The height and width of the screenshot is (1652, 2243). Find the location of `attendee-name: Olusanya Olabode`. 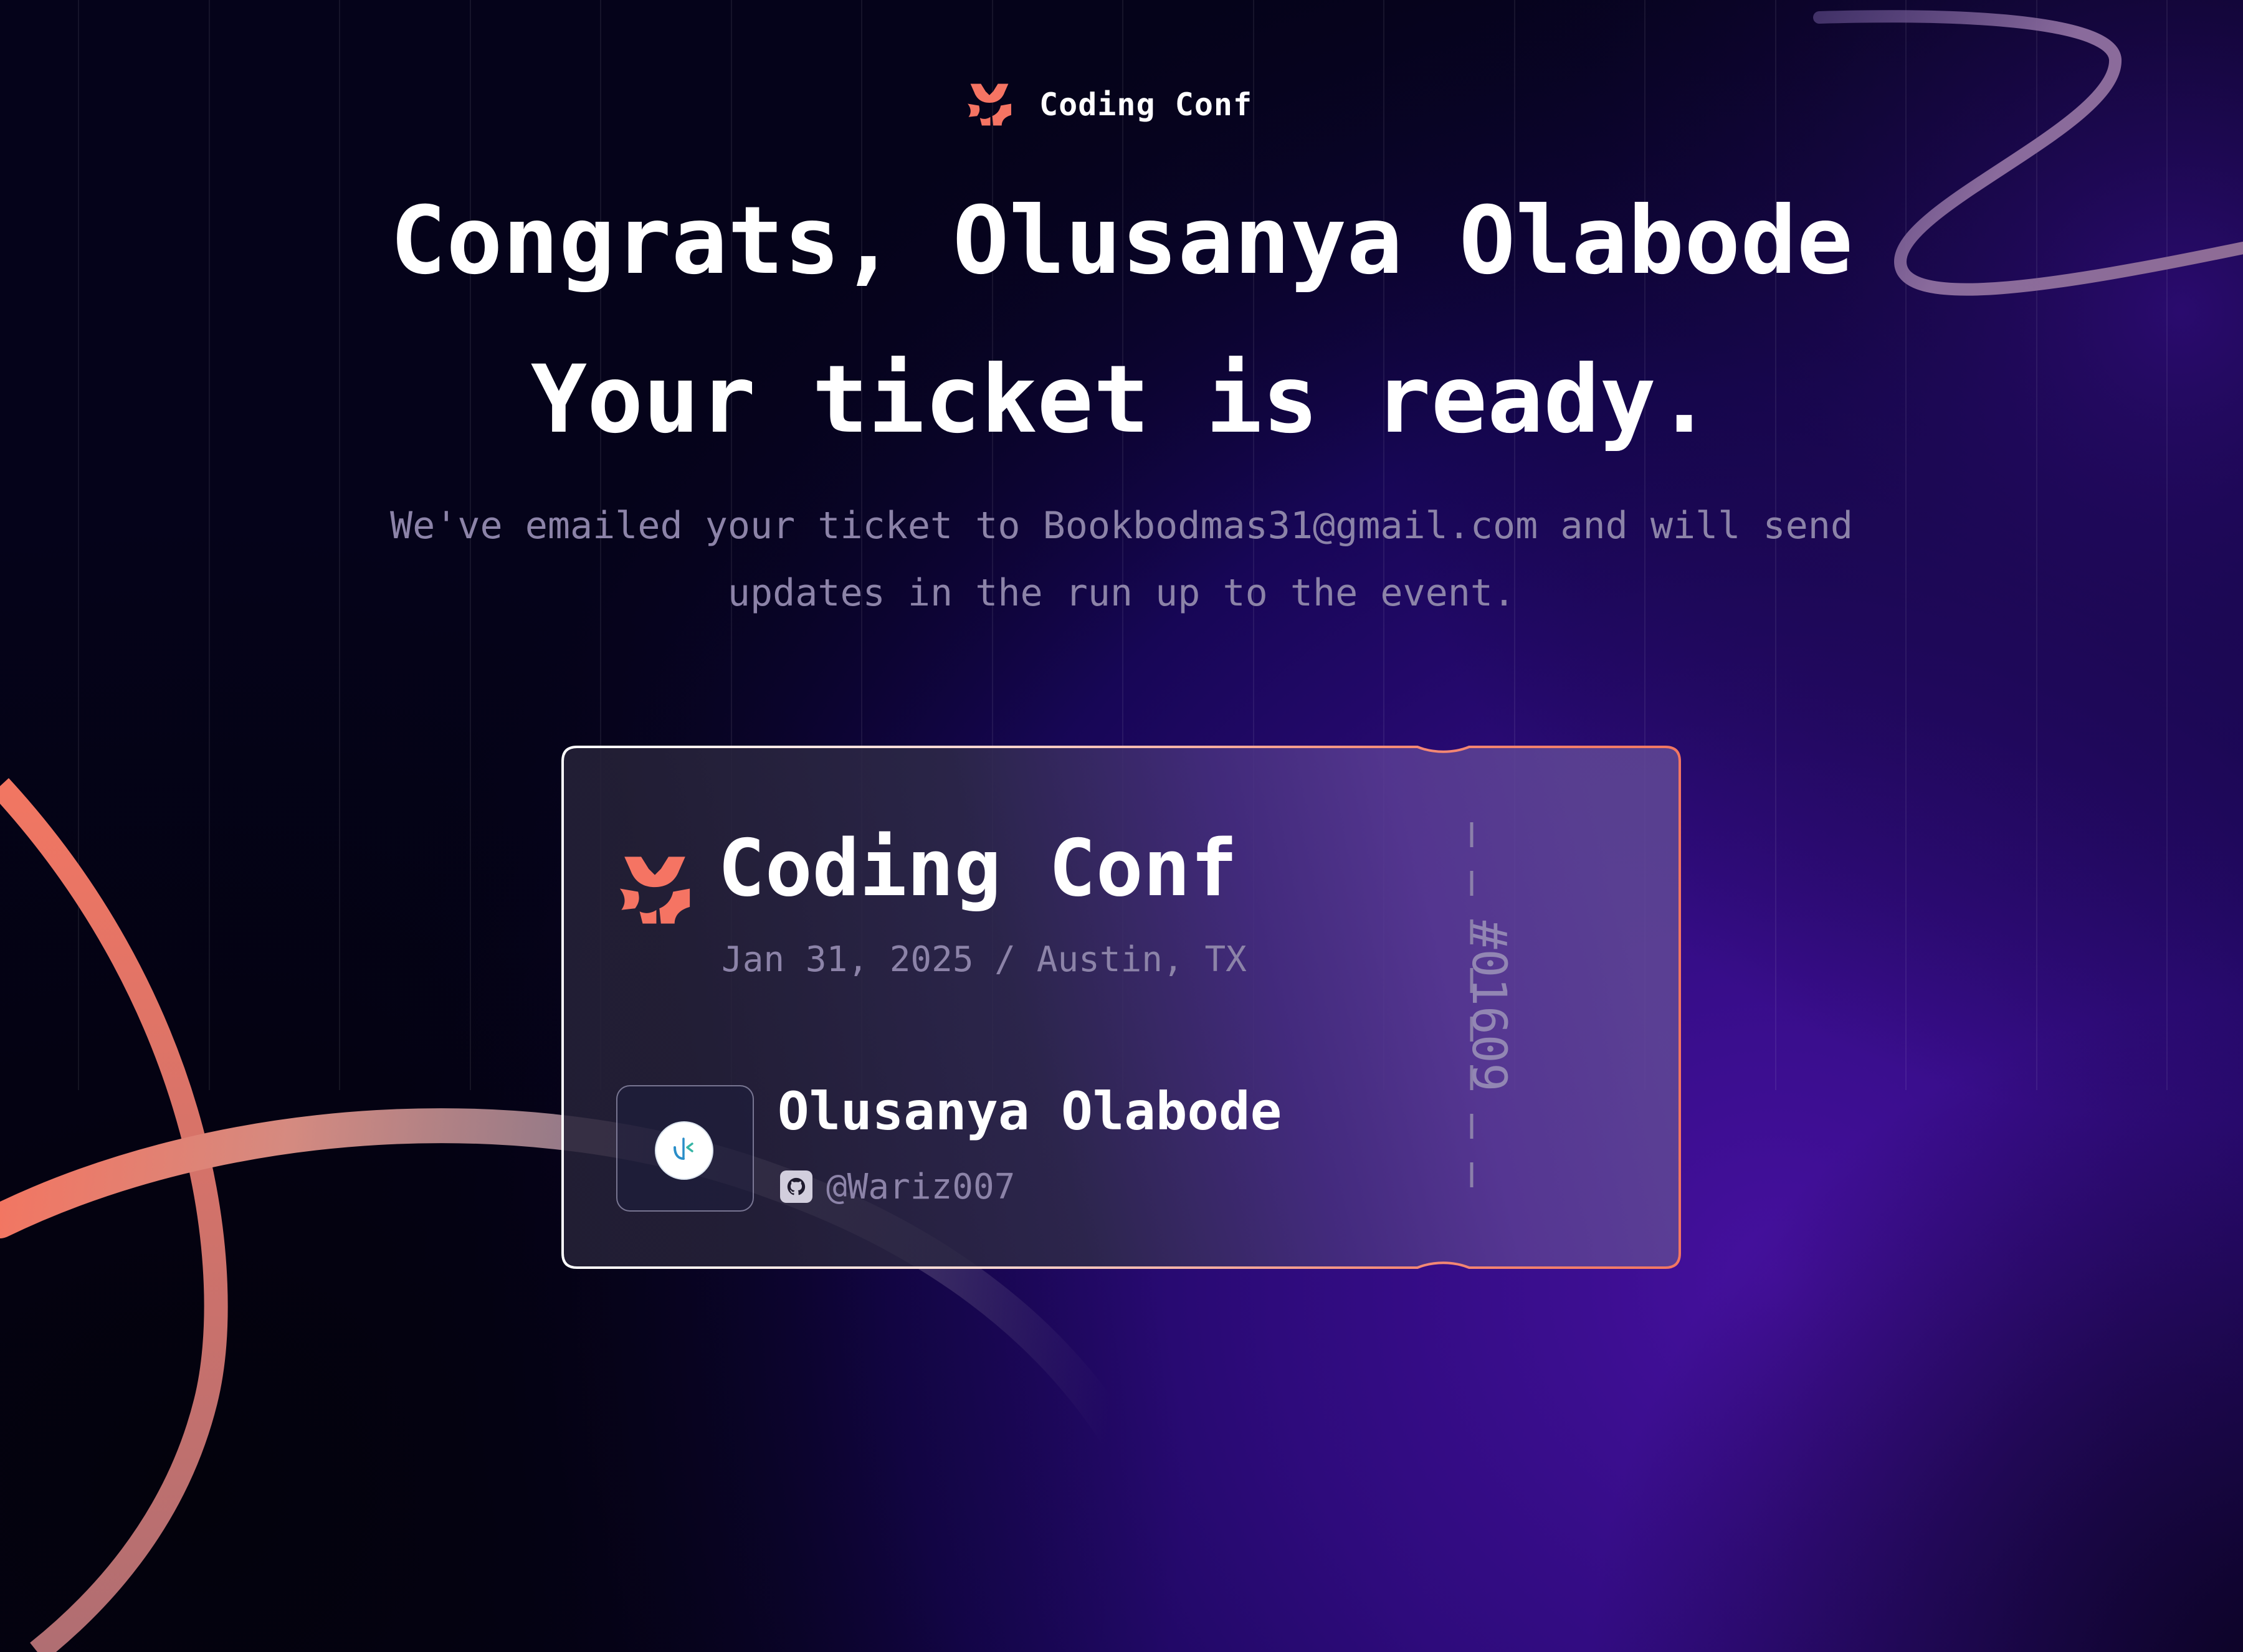

attendee-name: Olusanya Olabode is located at coordinates (1030, 1112).